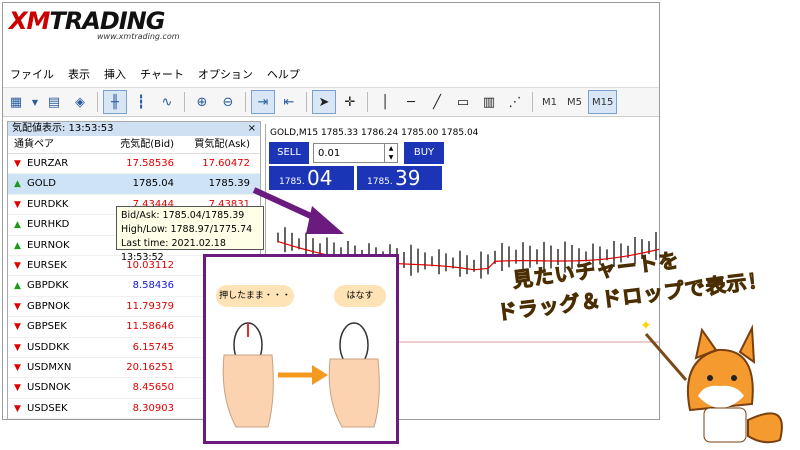  Describe the element at coordinates (35, 102) in the screenshot. I see `dropdown-icon: ▼` at that location.